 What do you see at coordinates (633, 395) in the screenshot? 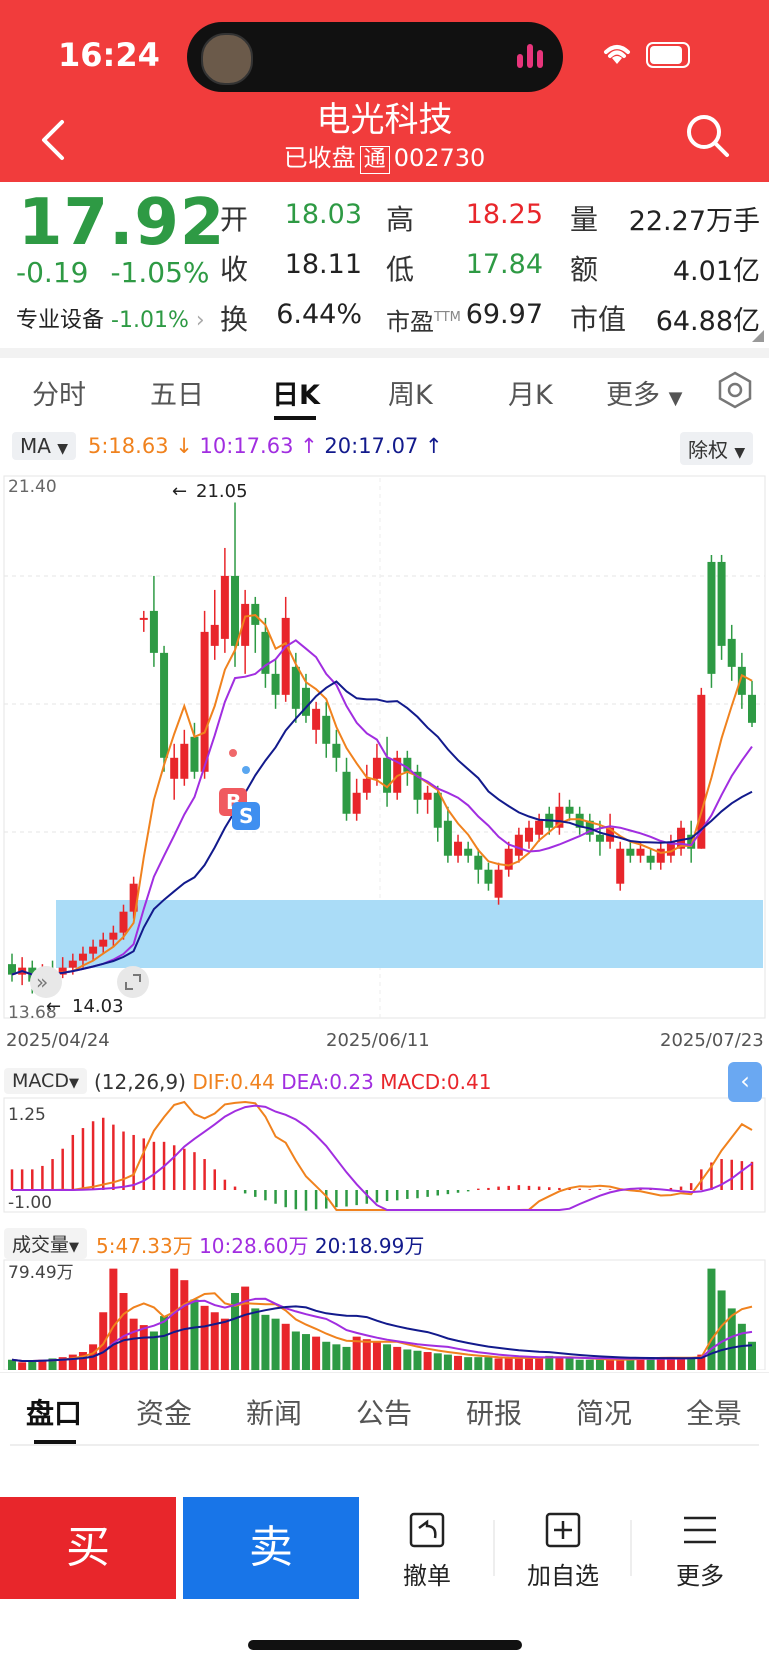
I see `tab-more-label: 更多` at bounding box center [633, 395].